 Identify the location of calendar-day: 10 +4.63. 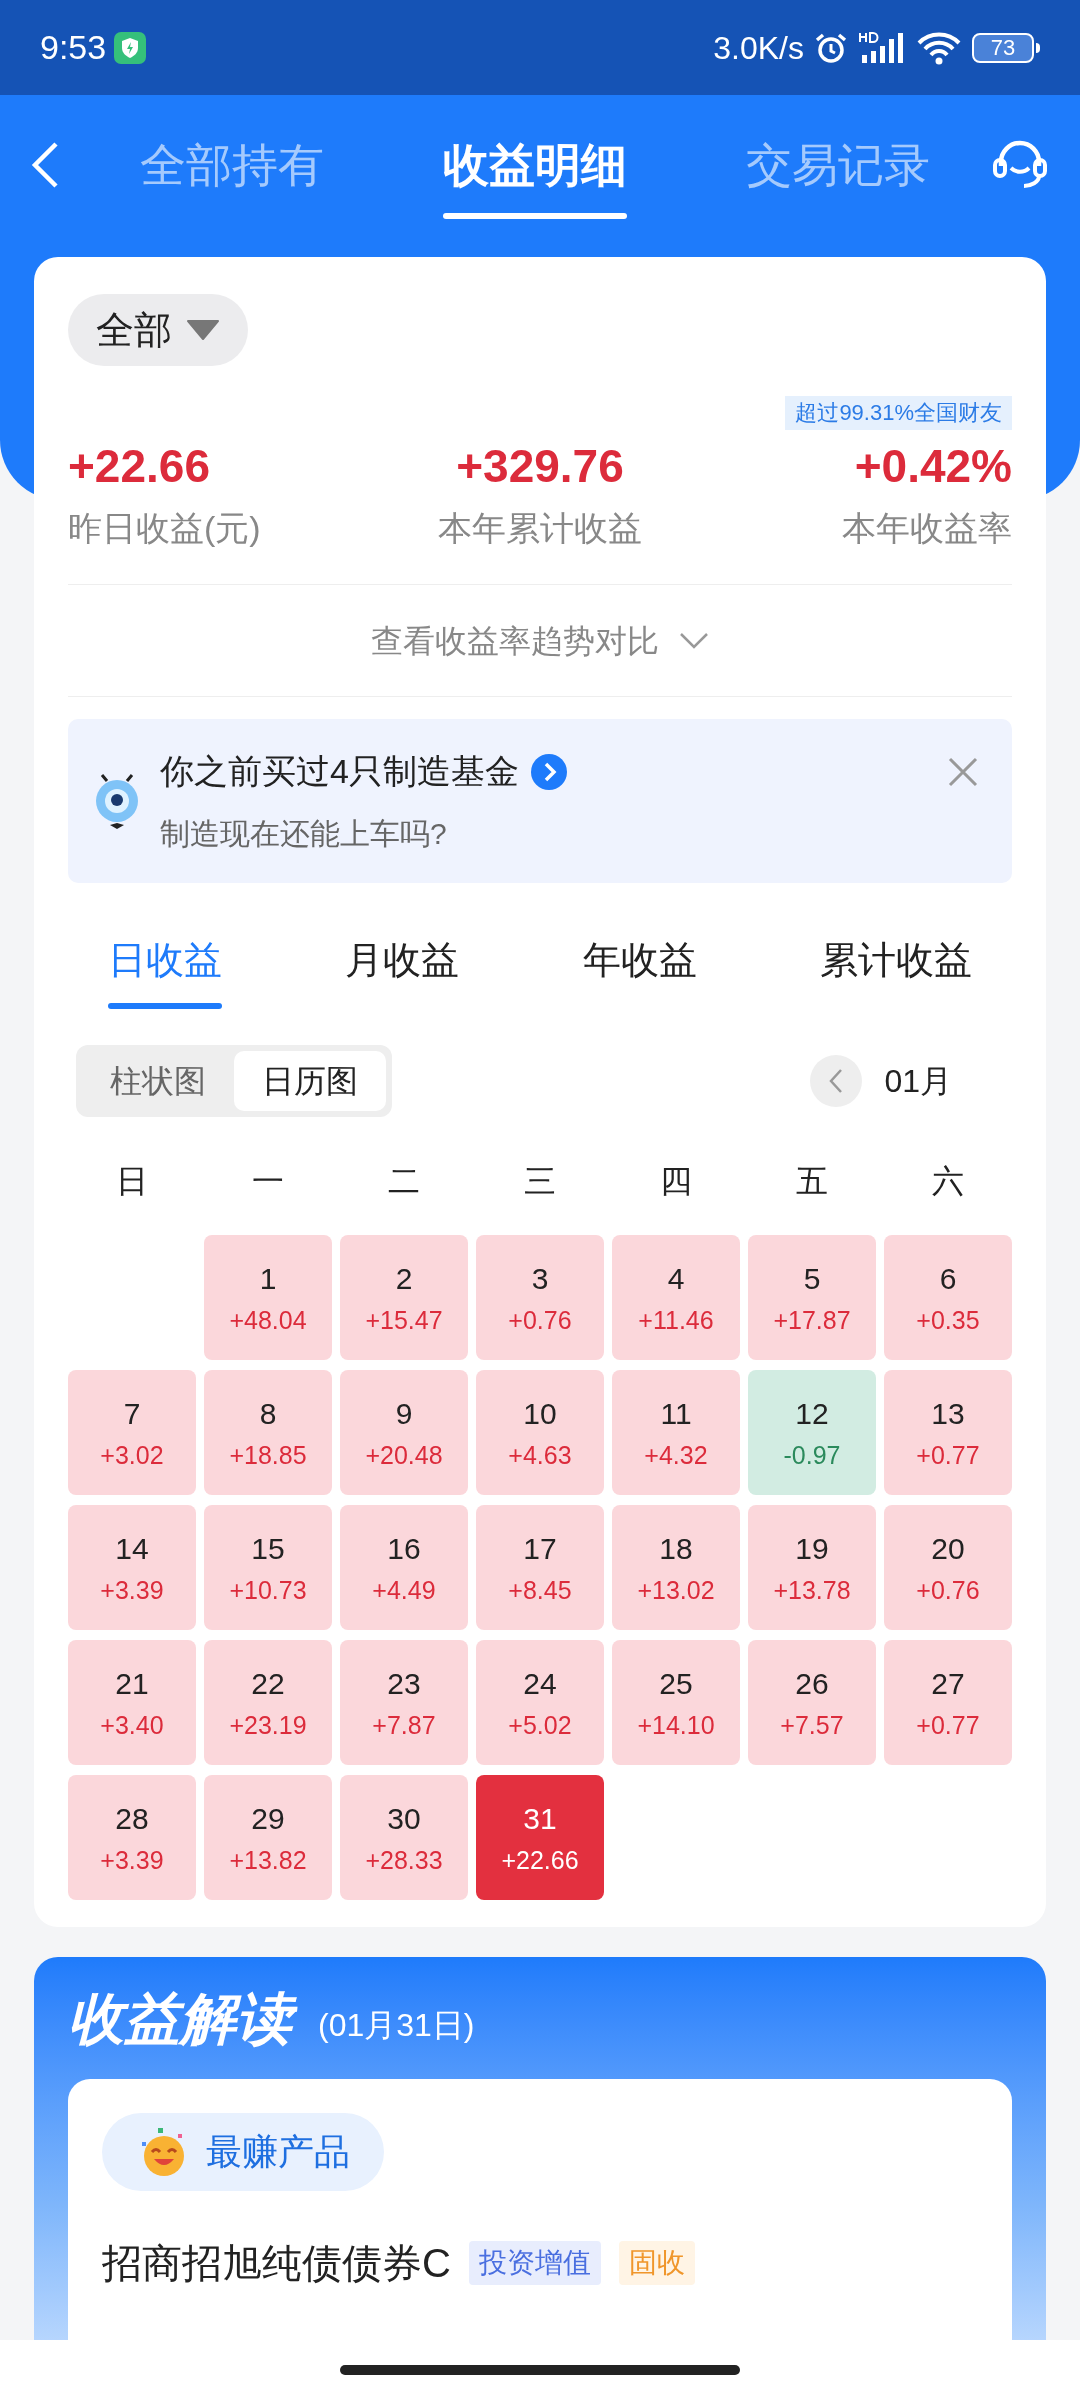
(540, 1432).